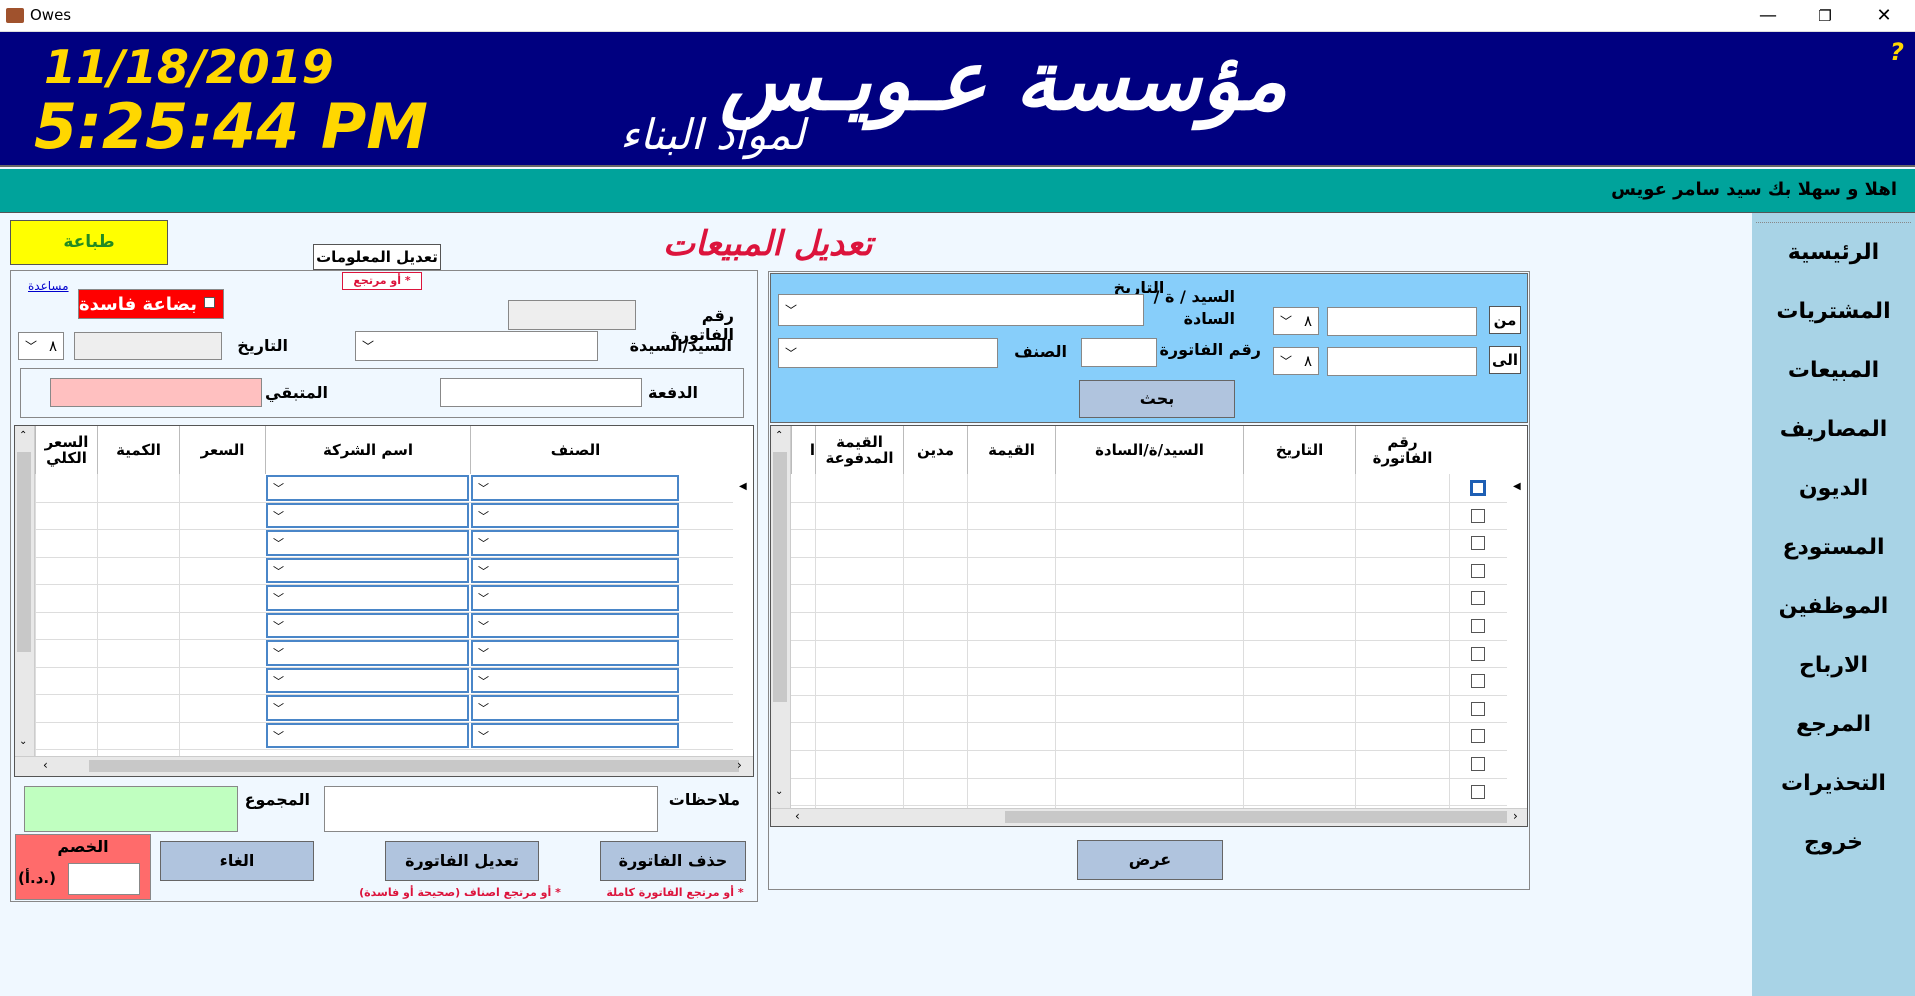 This screenshot has height=996, width=1915. Describe the element at coordinates (51, 15) in the screenshot. I see `window-title: Owes` at that location.